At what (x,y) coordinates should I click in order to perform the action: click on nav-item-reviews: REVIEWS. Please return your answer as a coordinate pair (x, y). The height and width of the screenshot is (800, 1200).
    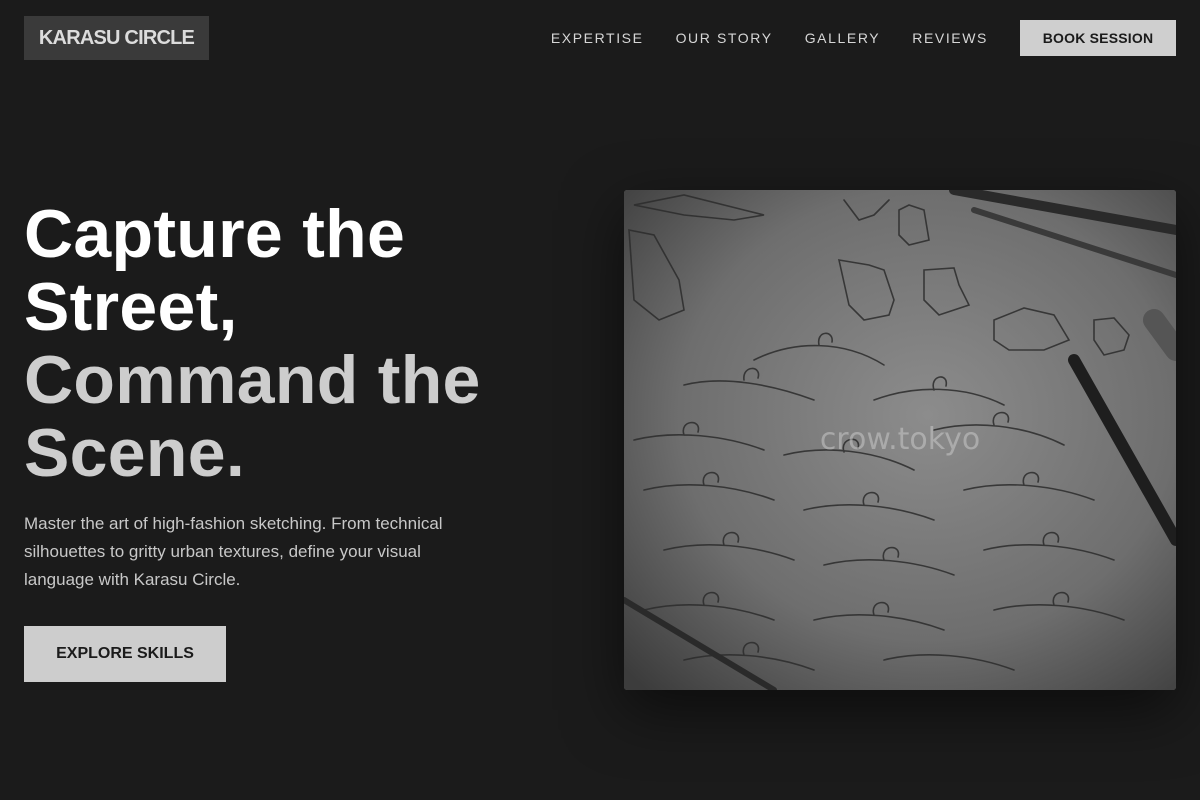
    Looking at the image, I should click on (950, 38).